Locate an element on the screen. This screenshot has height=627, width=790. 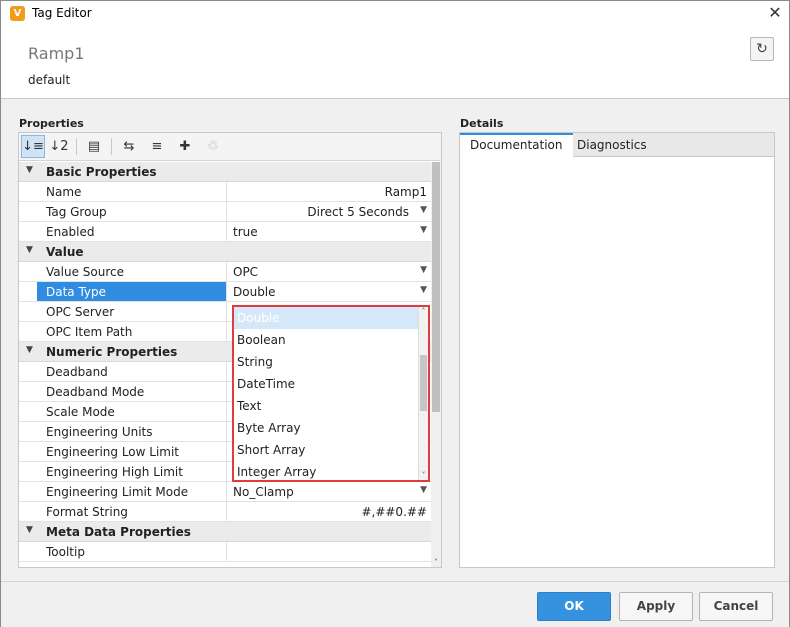
delete-property-button: ♲ is located at coordinates (213, 146).